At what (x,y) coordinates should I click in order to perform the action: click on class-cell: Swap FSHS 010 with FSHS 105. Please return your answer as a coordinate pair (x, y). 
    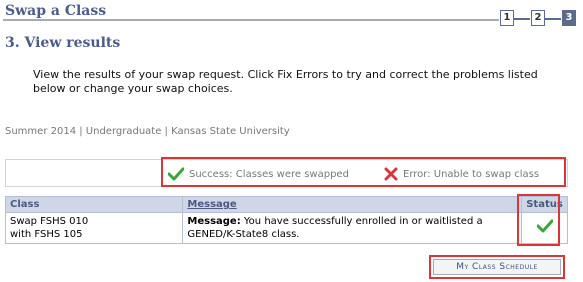
    Looking at the image, I should click on (94, 228).